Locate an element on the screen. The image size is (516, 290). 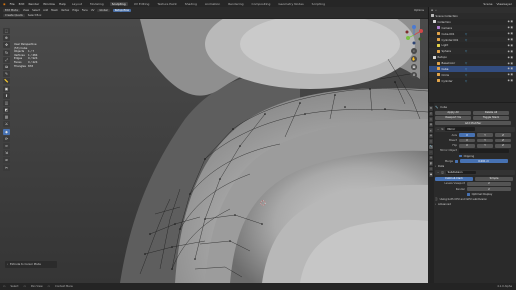
add-cube-icon: ▣ is located at coordinates (6, 88).